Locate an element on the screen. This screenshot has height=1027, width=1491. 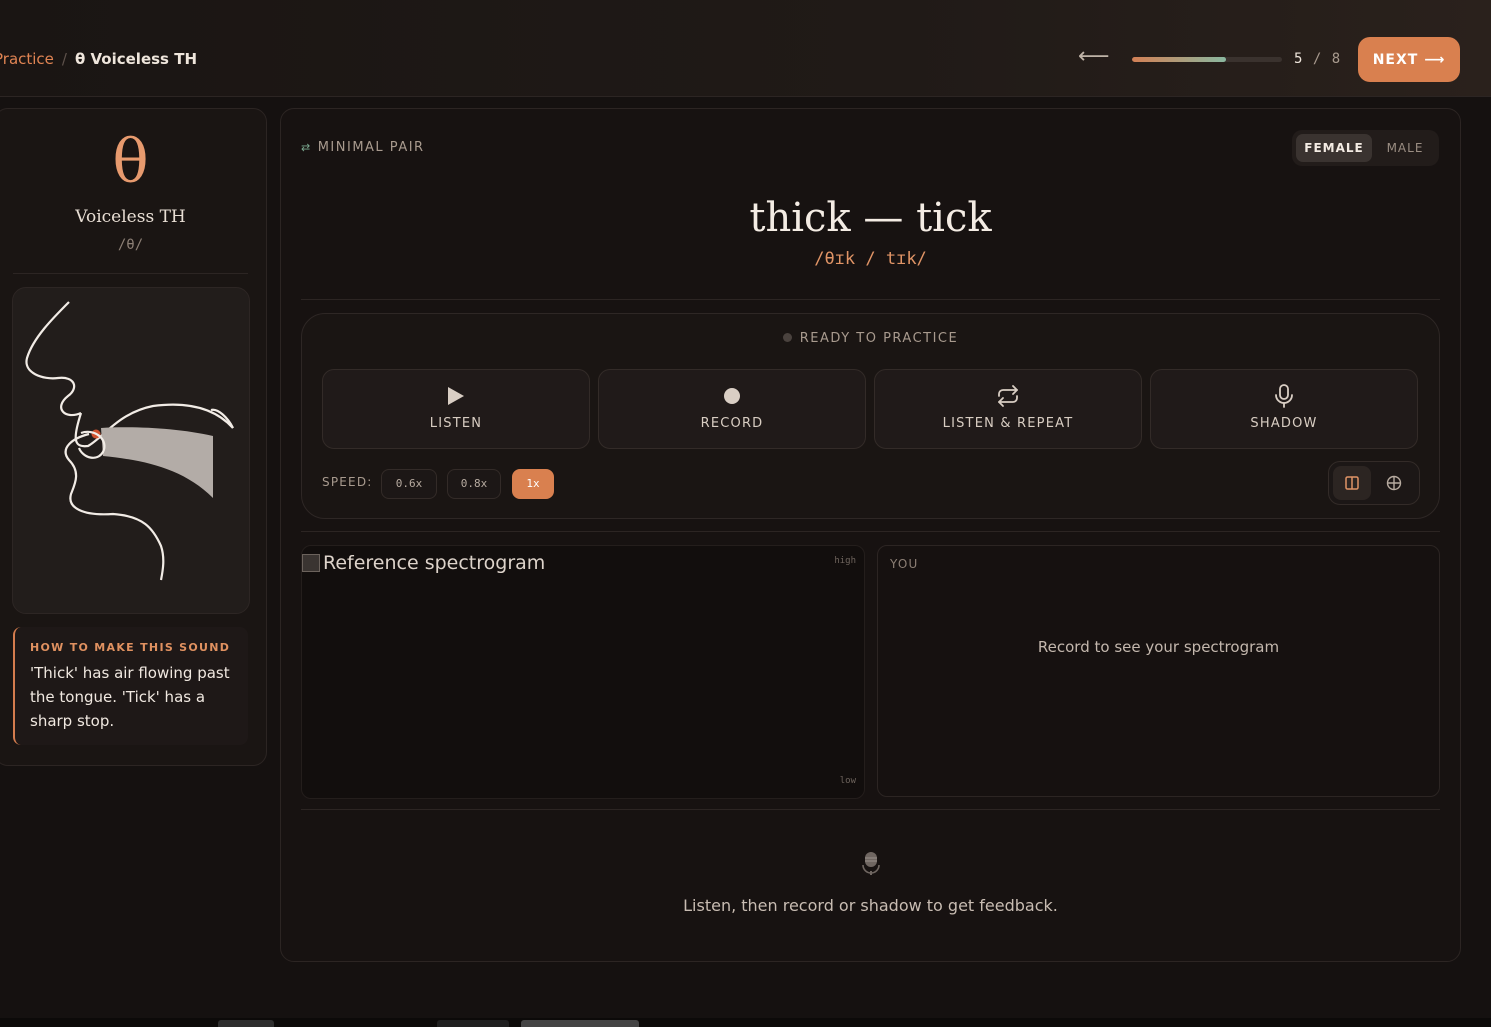
sound-name: Voiceless TH is located at coordinates (130, 217).